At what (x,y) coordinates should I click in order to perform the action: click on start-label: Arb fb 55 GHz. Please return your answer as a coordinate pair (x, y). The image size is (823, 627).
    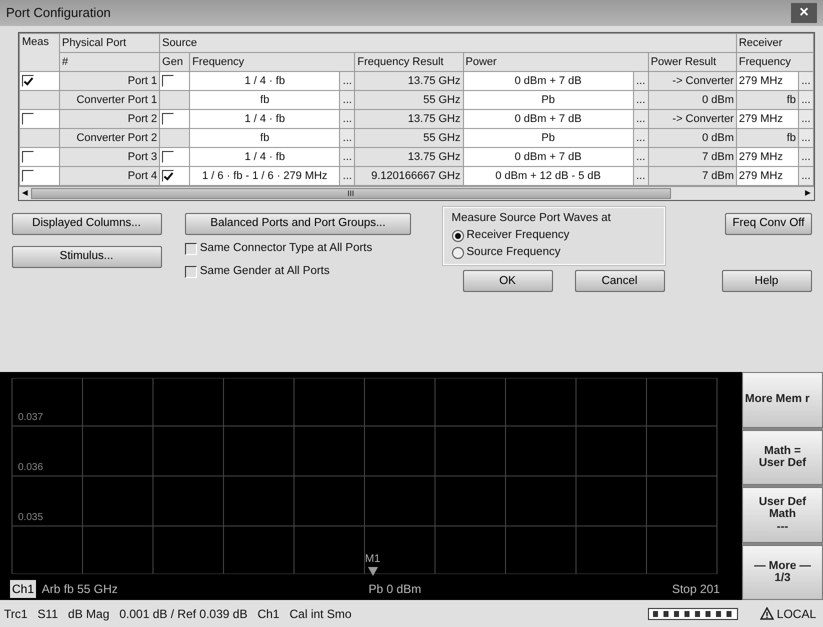
    Looking at the image, I should click on (80, 589).